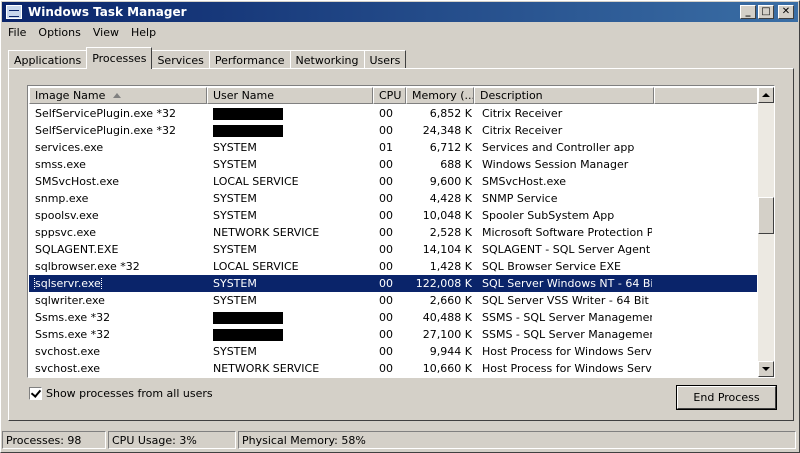 Image resolution: width=800 pixels, height=453 pixels. I want to click on scroll-down-button, so click(766, 369).